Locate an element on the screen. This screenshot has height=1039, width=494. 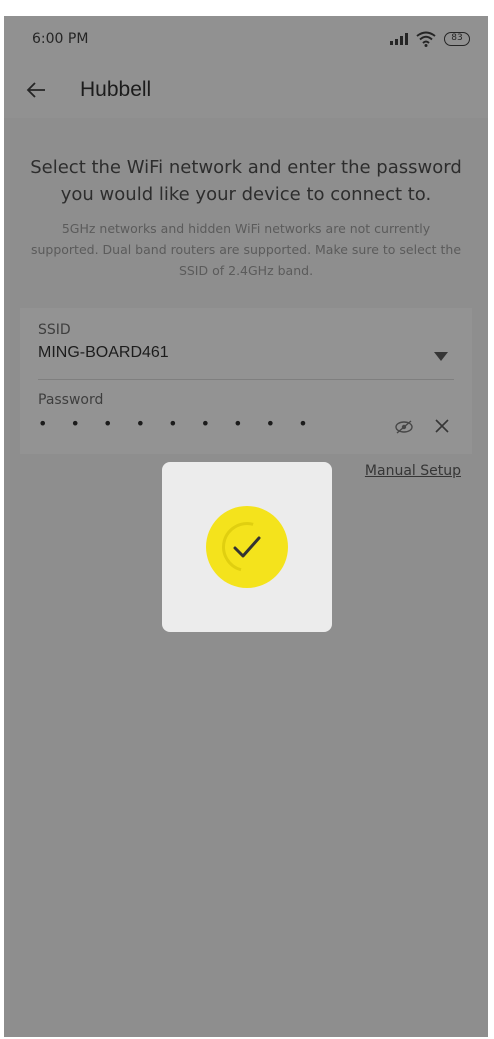
loading-dialog is located at coordinates (247, 547).